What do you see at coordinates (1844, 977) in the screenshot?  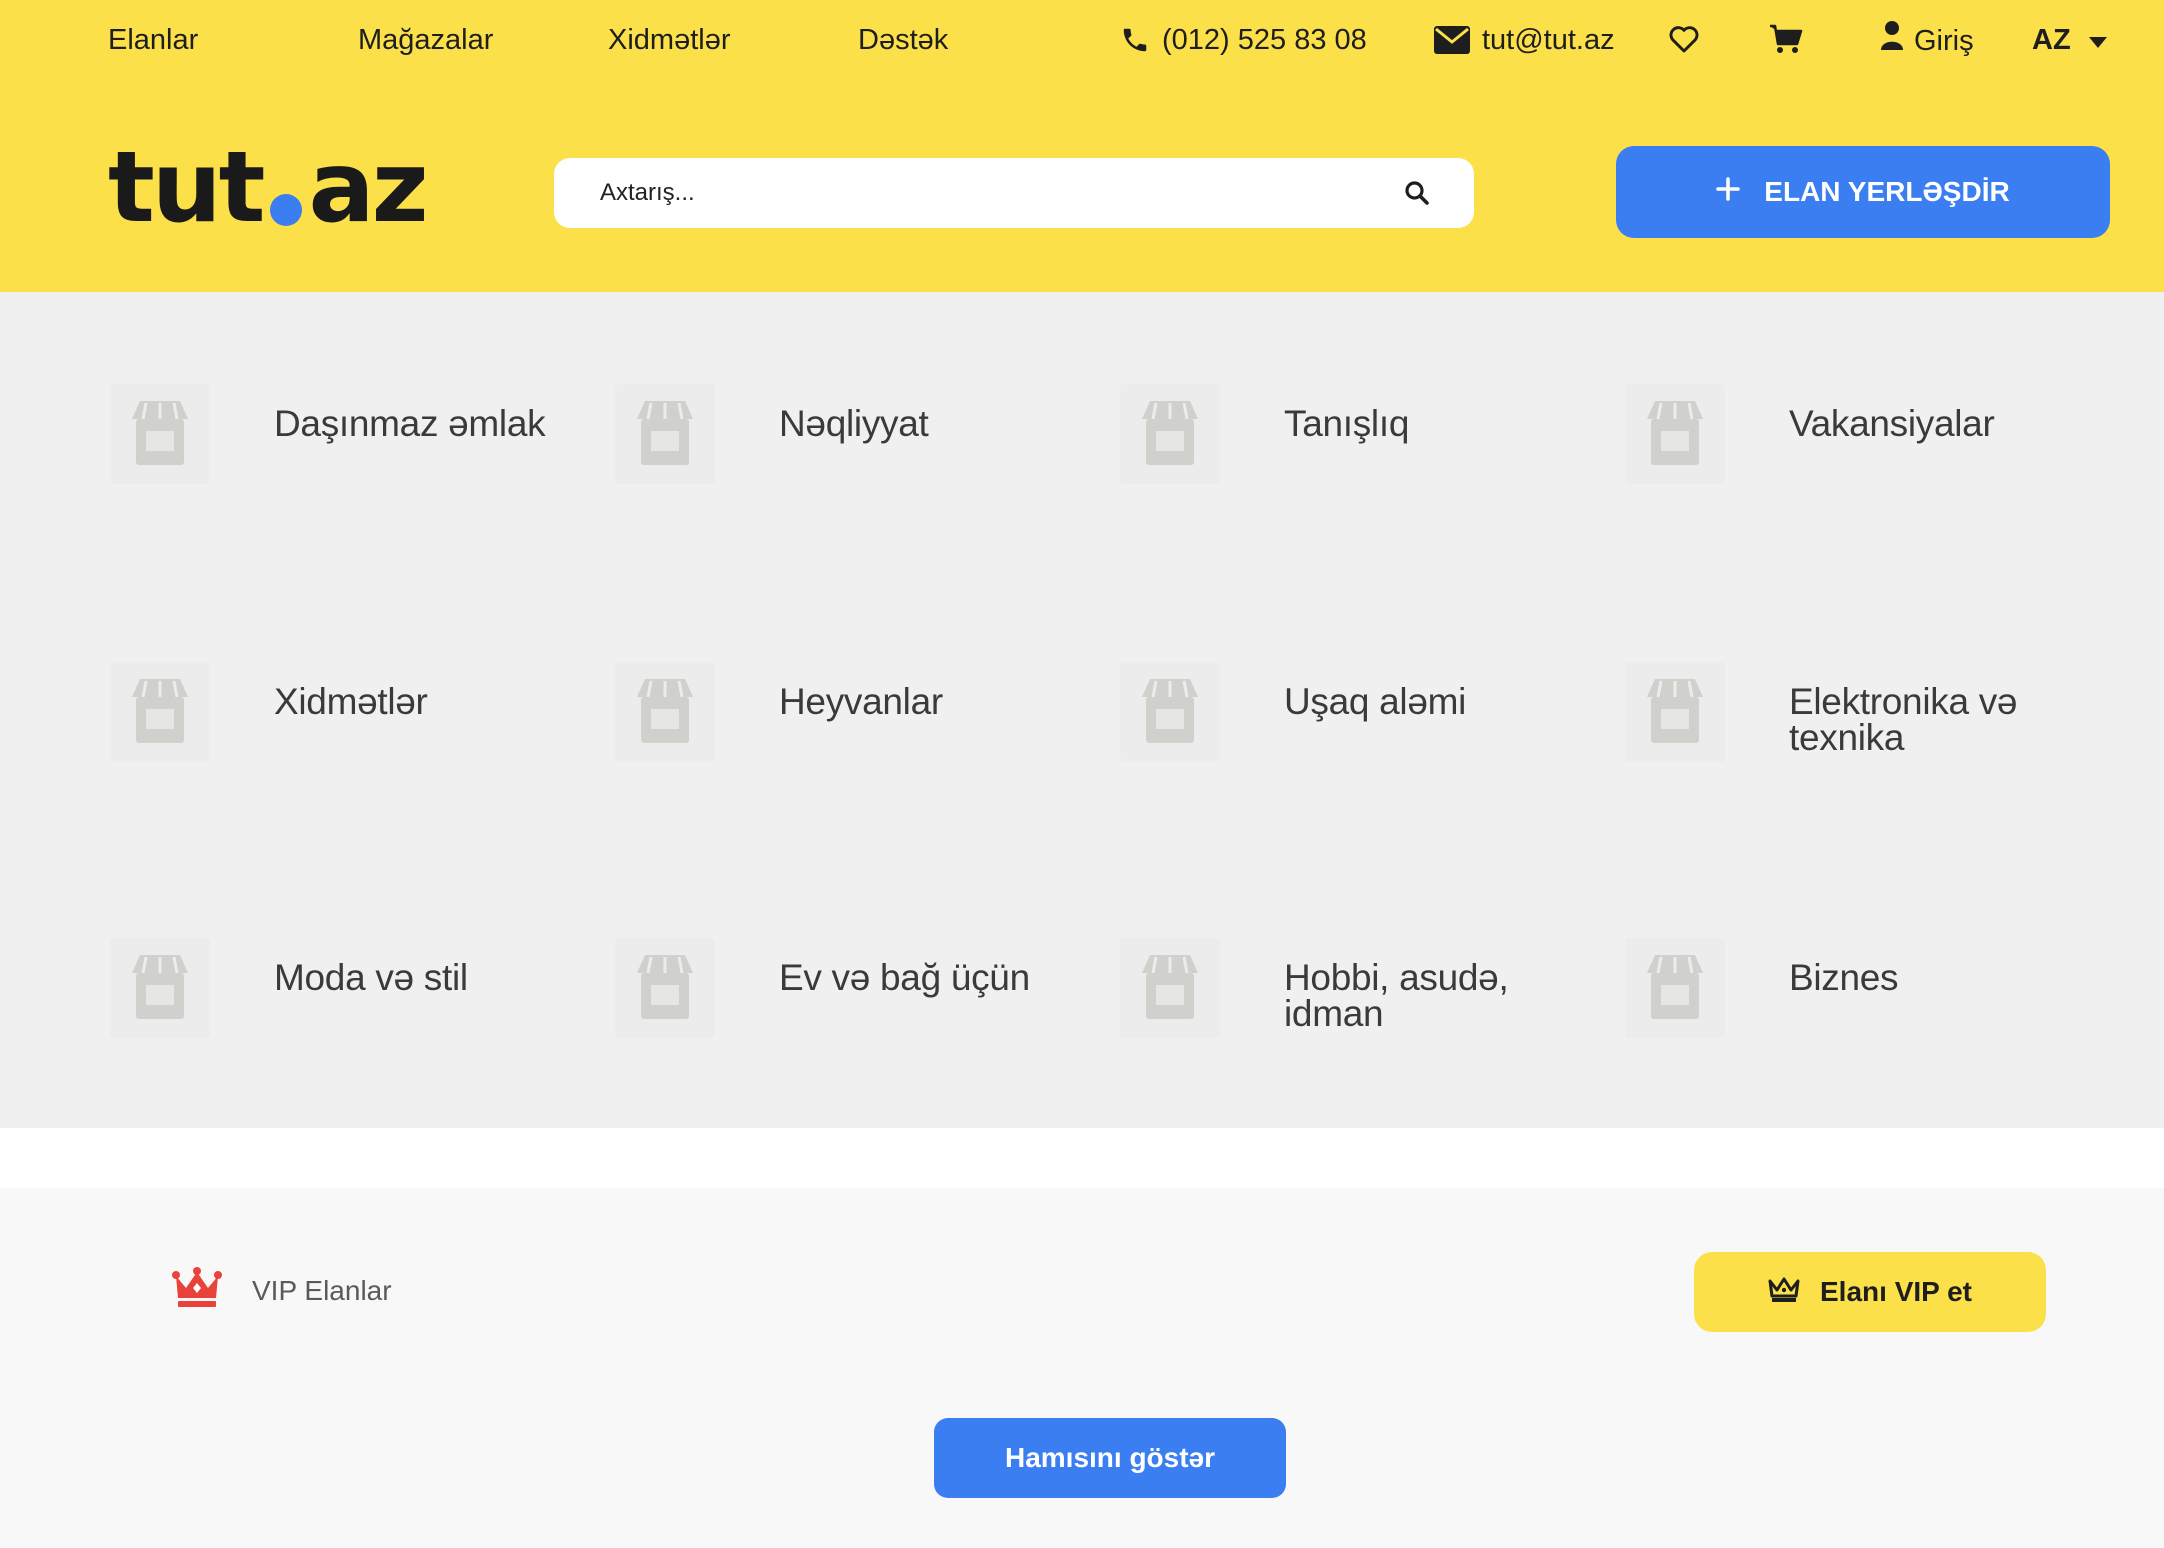 I see `category-label: Biznes` at bounding box center [1844, 977].